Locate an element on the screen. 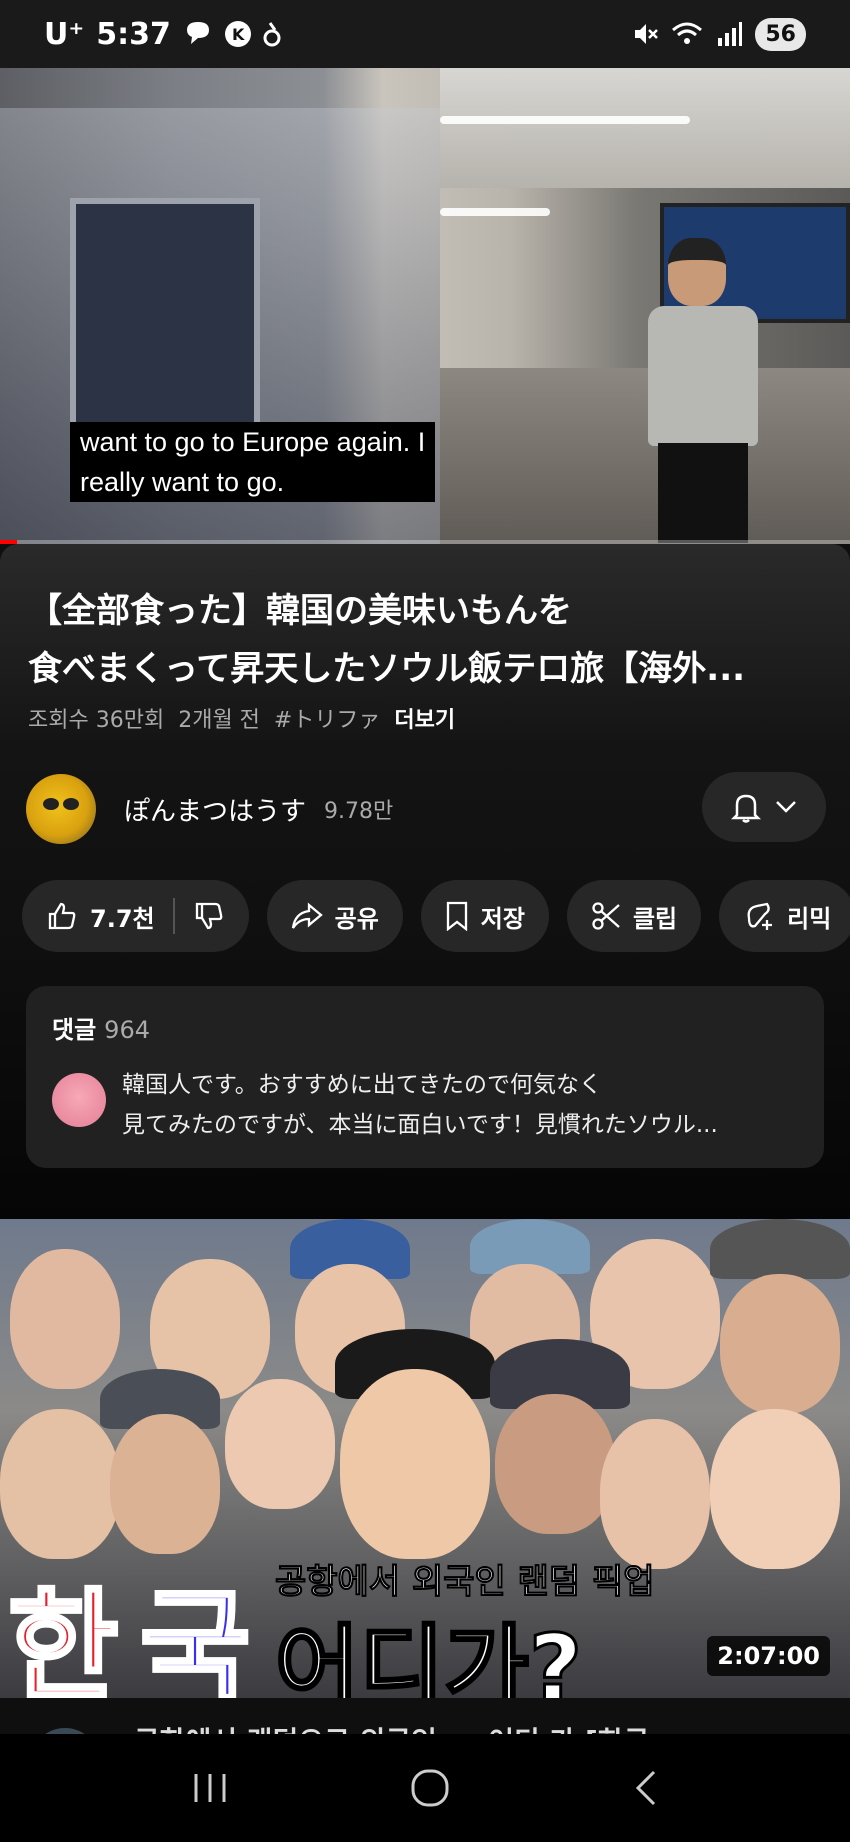 The image size is (850, 1842). clip-button: 클립 is located at coordinates (634, 916).